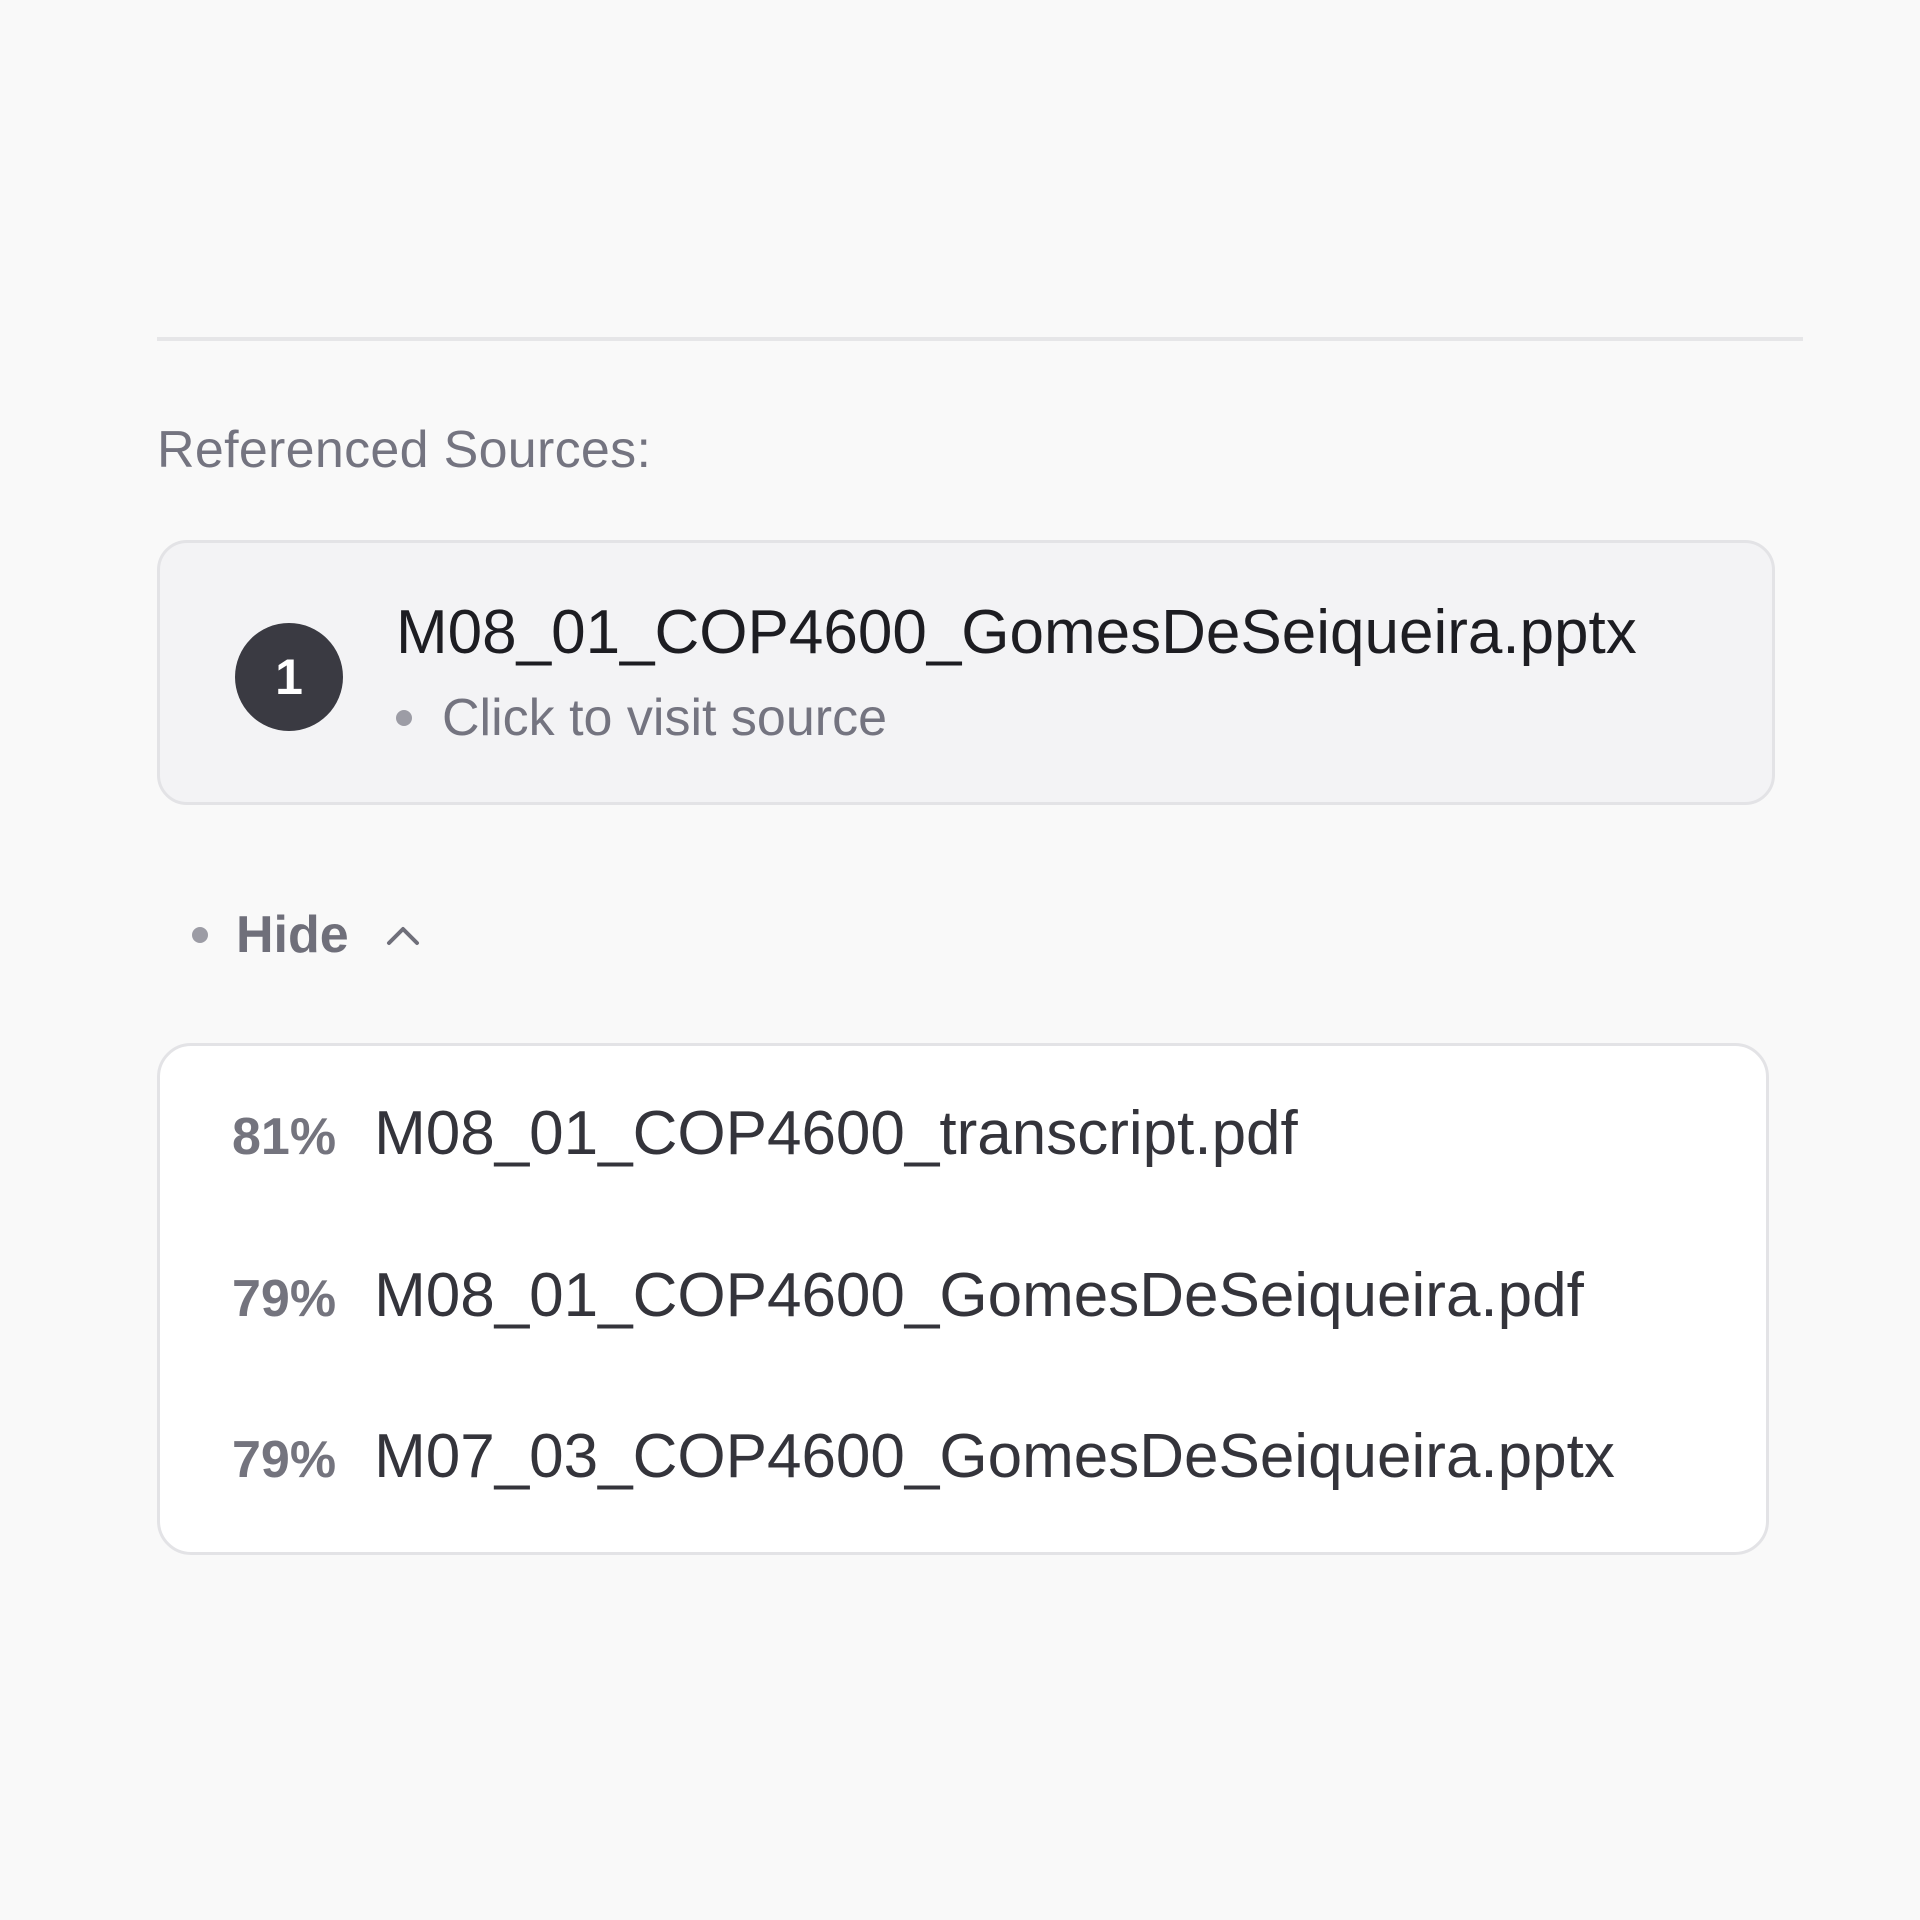 This screenshot has height=1920, width=1920. What do you see at coordinates (289, 677) in the screenshot?
I see `source-number-badge: 1` at bounding box center [289, 677].